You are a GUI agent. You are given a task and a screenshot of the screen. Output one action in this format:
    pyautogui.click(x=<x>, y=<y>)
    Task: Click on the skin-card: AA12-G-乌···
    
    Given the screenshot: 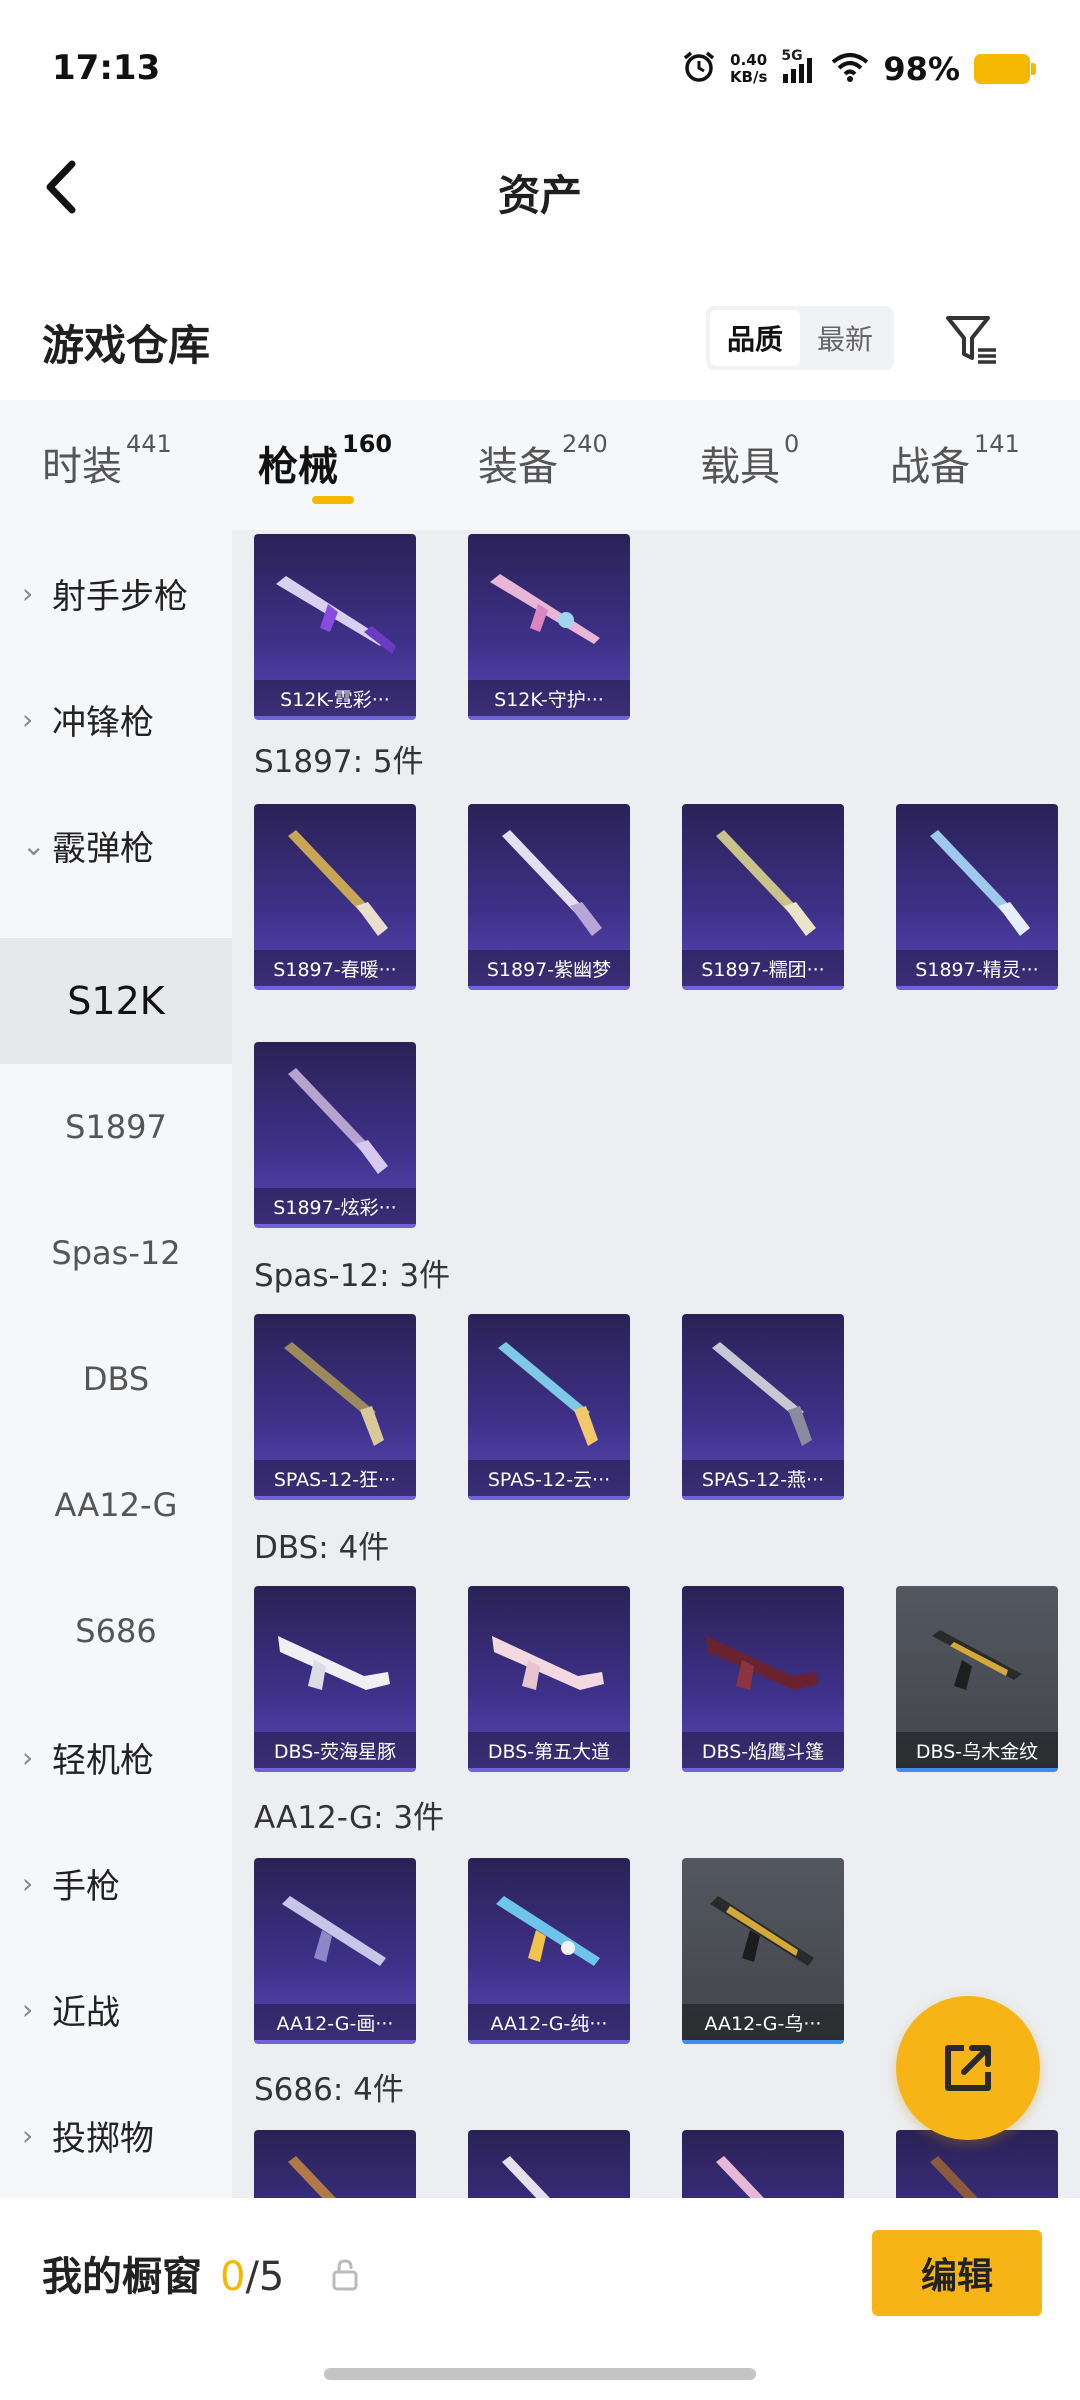 What is the action you would take?
    pyautogui.click(x=763, y=1951)
    